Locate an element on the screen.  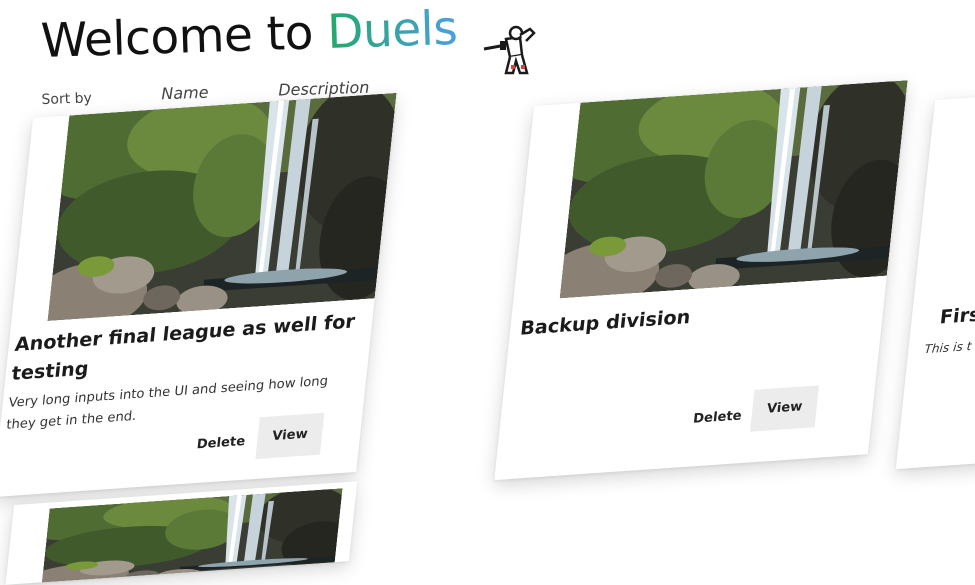
league-card is located at coordinates (181, 533).